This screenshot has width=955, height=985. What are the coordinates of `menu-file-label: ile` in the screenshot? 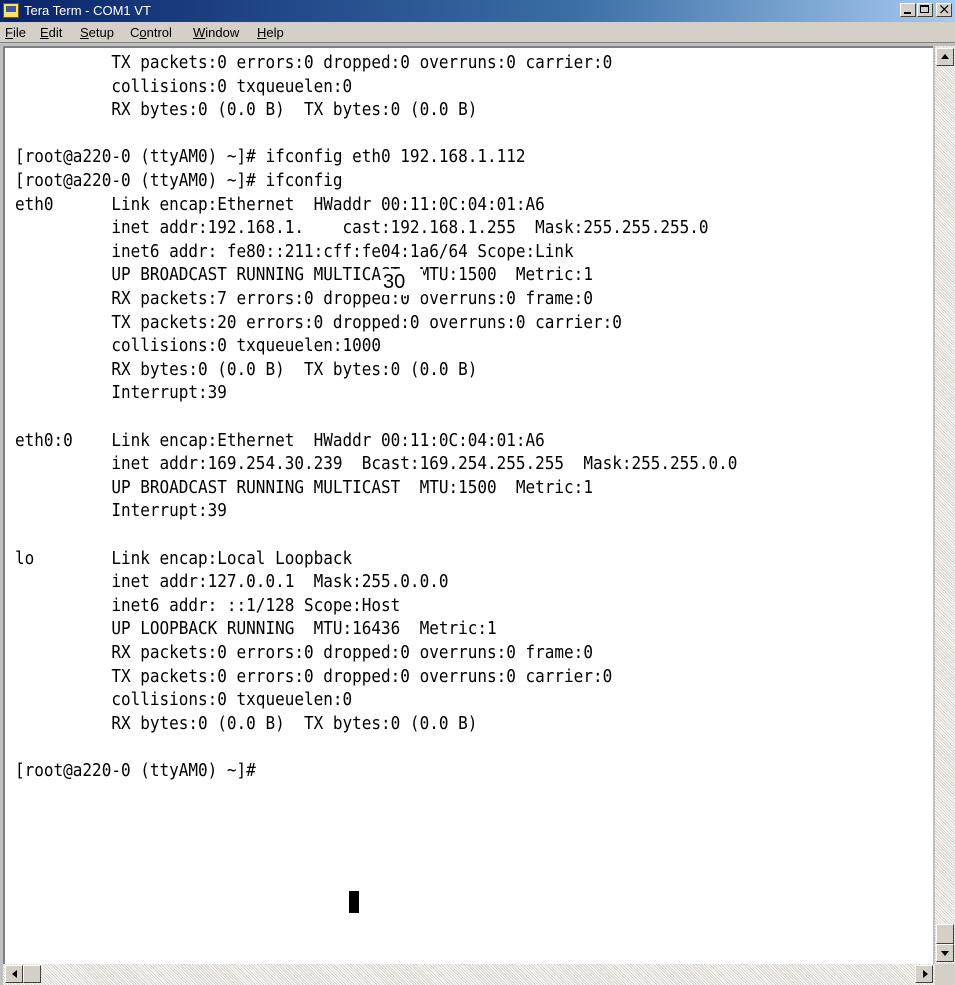 It's located at (19, 32).